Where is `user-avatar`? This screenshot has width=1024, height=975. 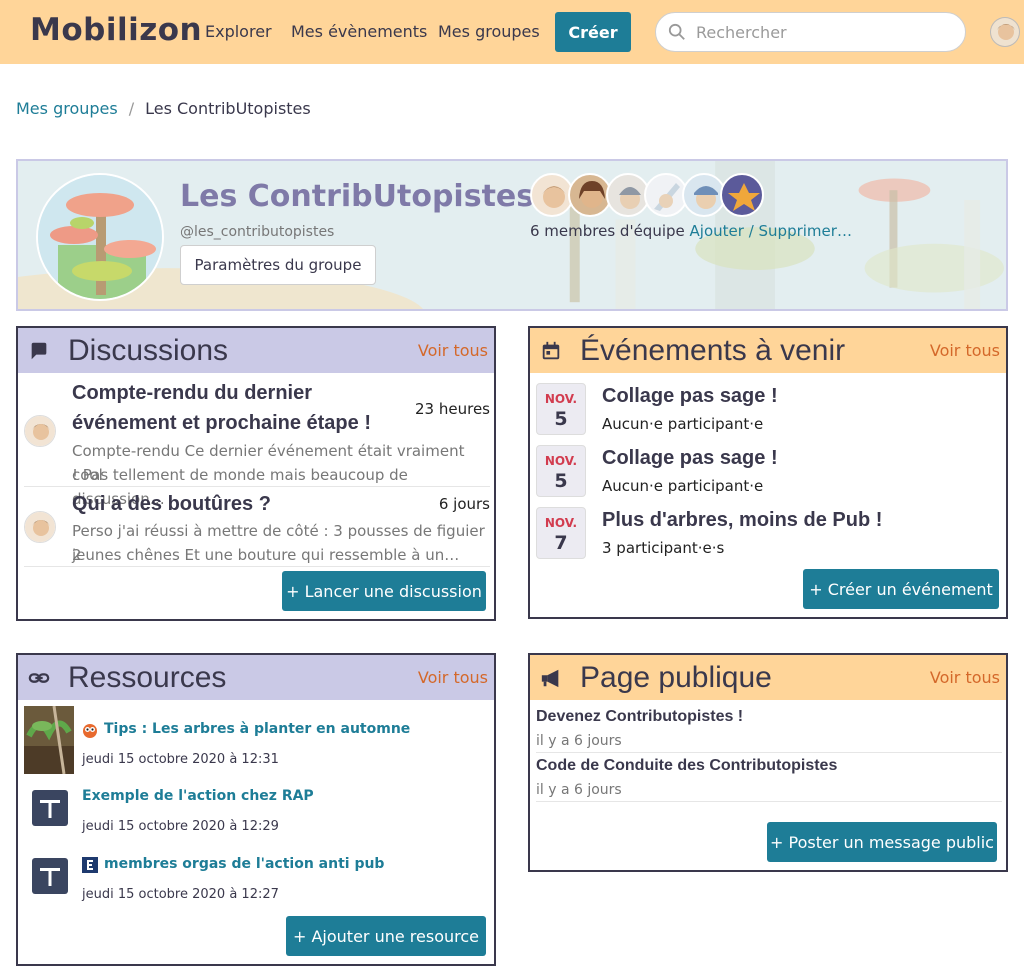
user-avatar is located at coordinates (1005, 32).